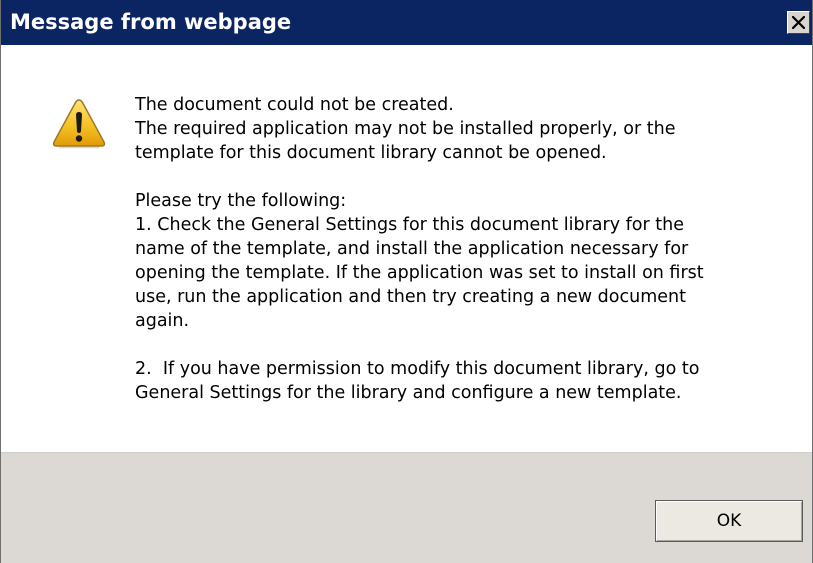 Image resolution: width=813 pixels, height=563 pixels. Describe the element at coordinates (729, 521) in the screenshot. I see `ok-button: OK` at that location.